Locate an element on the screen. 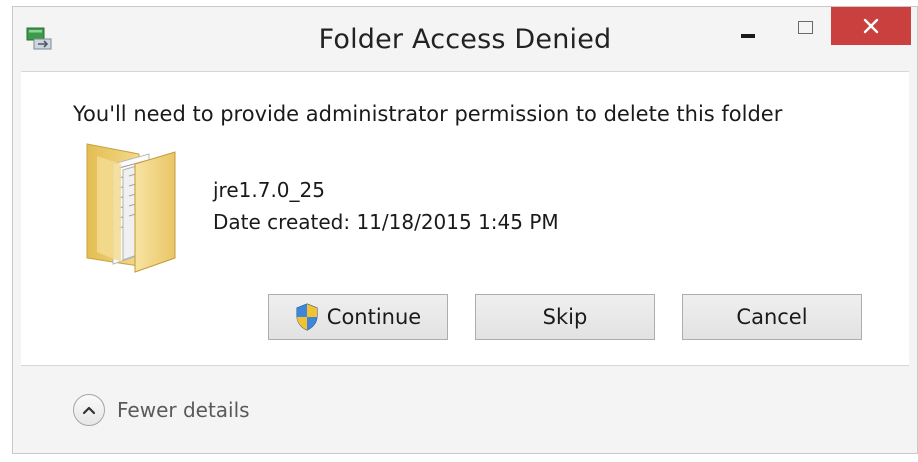  skip-button: Skip is located at coordinates (565, 317).